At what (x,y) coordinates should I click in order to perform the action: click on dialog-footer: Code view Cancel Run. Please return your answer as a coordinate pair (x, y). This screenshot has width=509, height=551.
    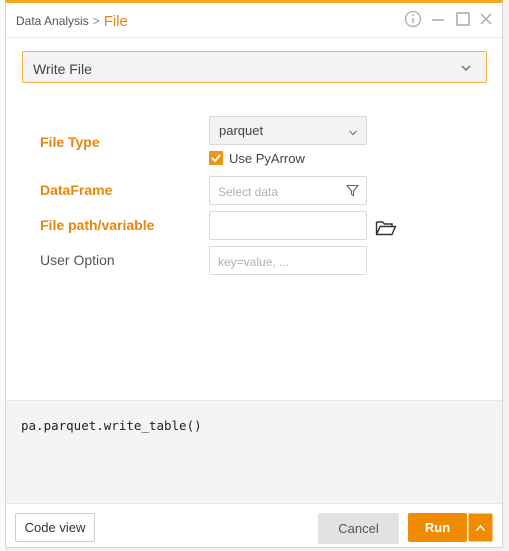
    Looking at the image, I should click on (254, 526).